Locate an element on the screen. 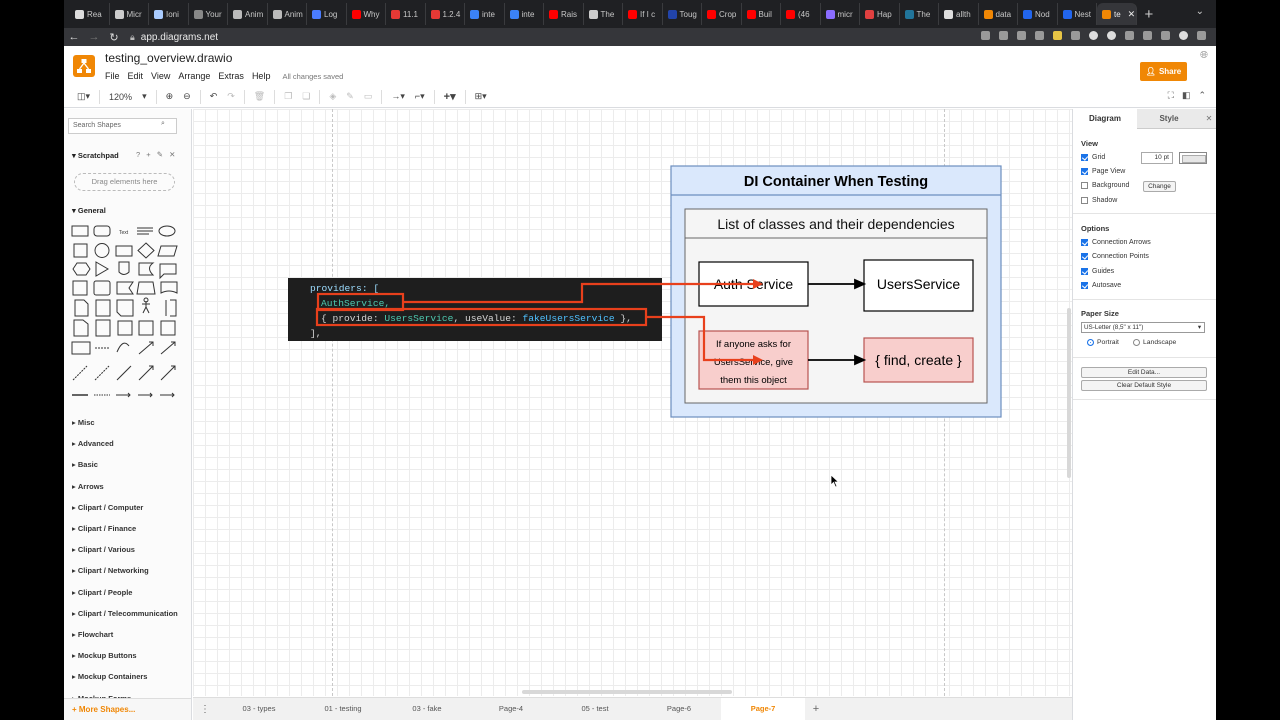 Image resolution: width=1280 pixels, height=720 pixels. grid-size-input: 10 pt is located at coordinates (1157, 158).